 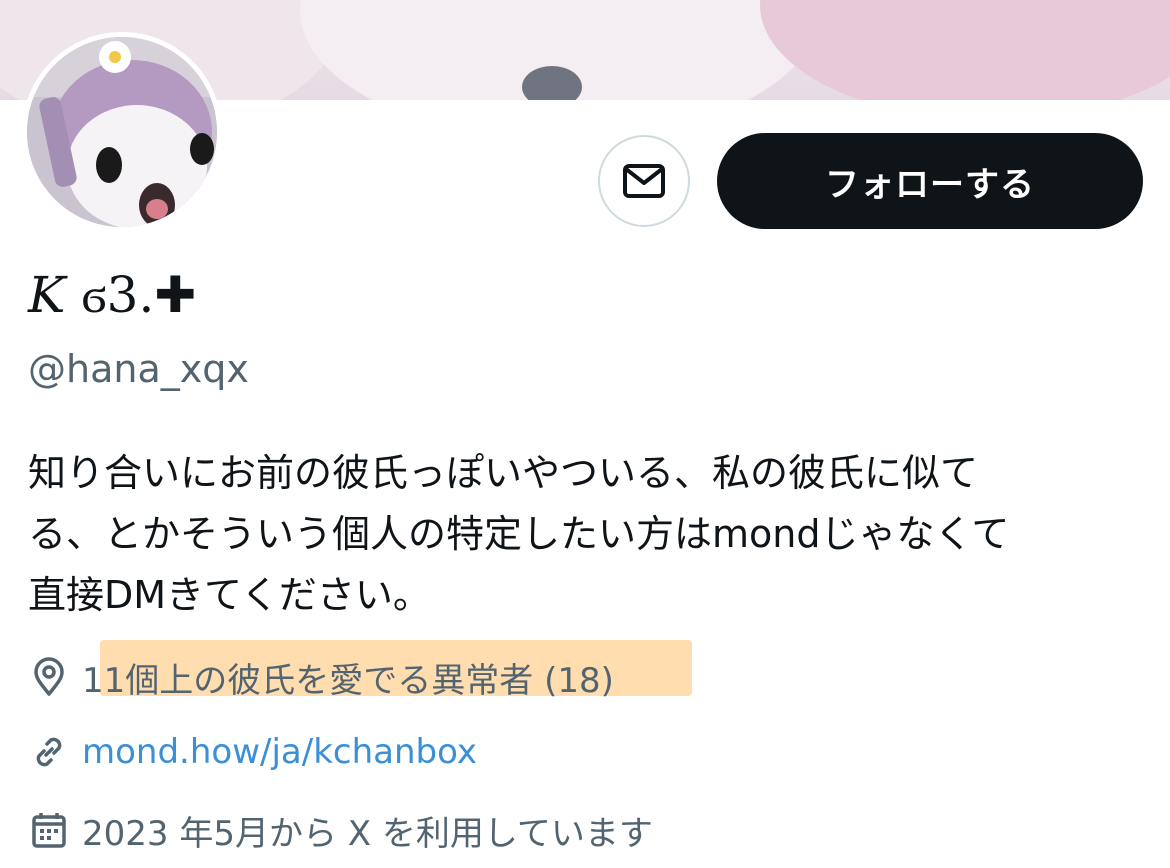 I want to click on website-row: mond.how/ja/kchanbox, so click(x=252, y=752).